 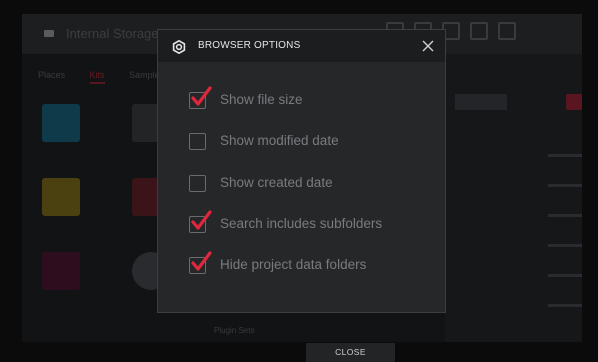 I want to click on close-icon, so click(x=428, y=46).